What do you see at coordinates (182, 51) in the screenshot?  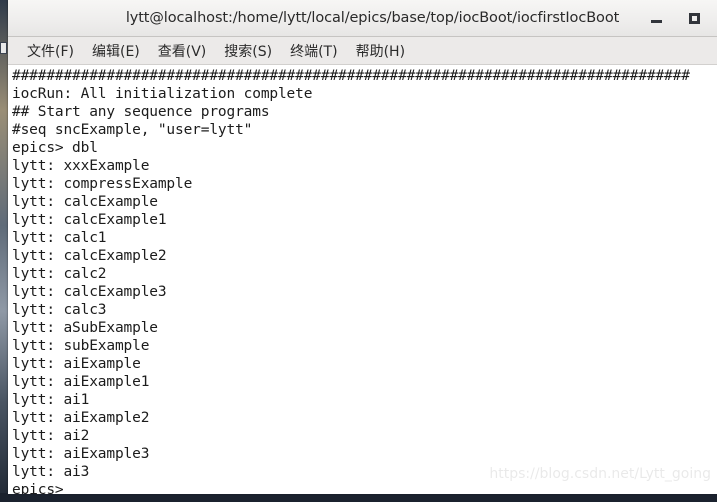 I see `menu-item-view: 查看(V)` at bounding box center [182, 51].